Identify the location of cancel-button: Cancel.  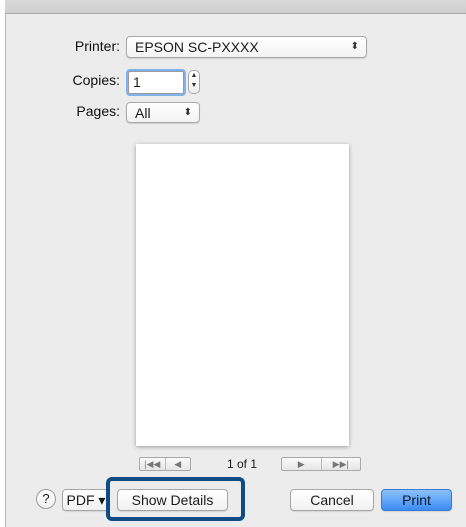
(332, 500).